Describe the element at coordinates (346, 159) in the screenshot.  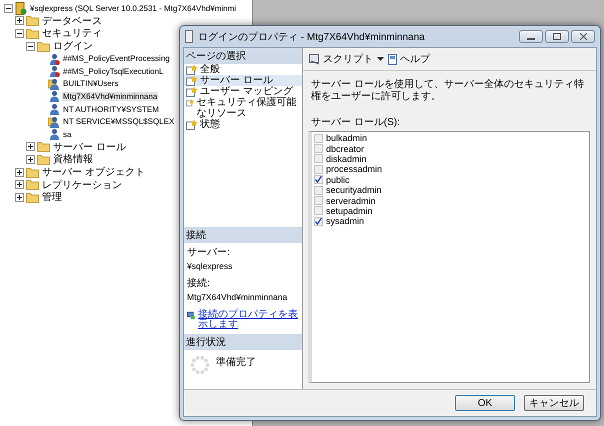
I see `role-name: diskadmin` at that location.